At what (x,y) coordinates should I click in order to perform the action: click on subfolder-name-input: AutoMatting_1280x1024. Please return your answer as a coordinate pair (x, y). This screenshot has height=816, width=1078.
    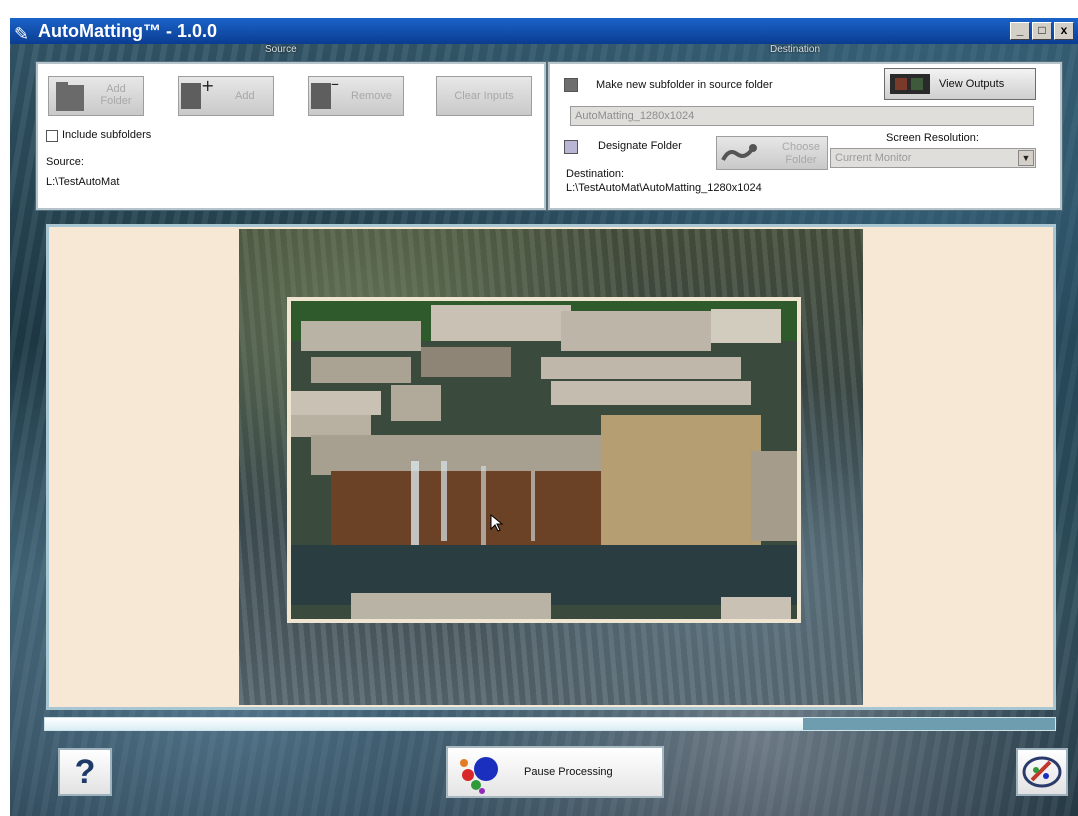
    Looking at the image, I should click on (802, 116).